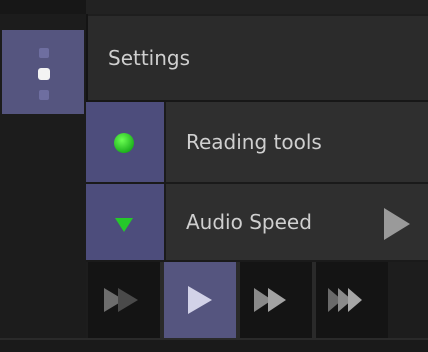 This screenshot has height=352, width=428. What do you see at coordinates (214, 7) in the screenshot?
I see `top-strip` at bounding box center [214, 7].